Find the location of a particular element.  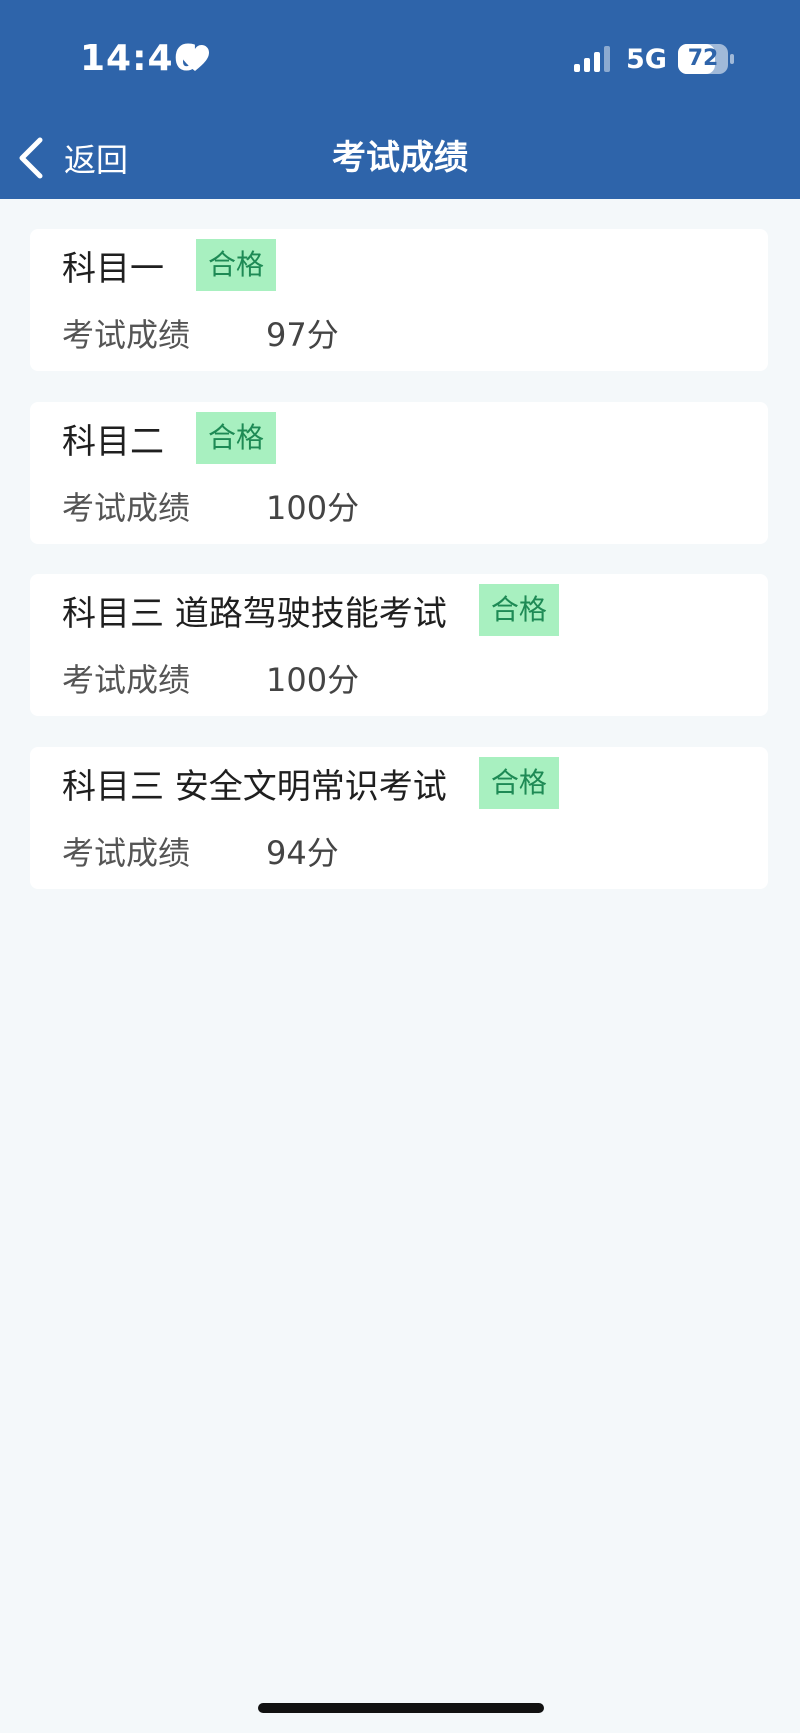

score-row: 考试成绩 94分 is located at coordinates (200, 851).